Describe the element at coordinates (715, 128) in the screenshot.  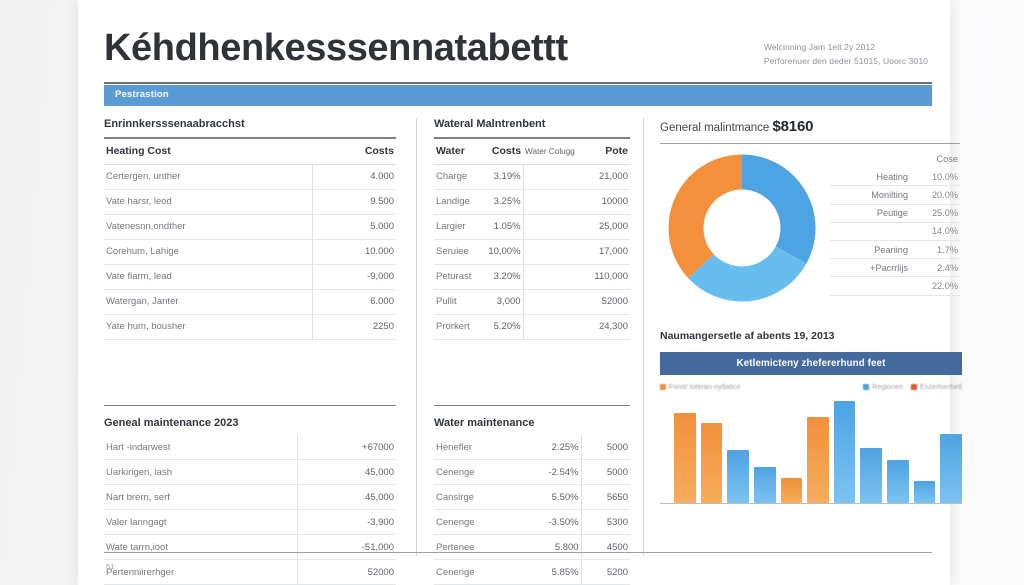
I see `donut-chart-title-text: General malintmance` at that location.